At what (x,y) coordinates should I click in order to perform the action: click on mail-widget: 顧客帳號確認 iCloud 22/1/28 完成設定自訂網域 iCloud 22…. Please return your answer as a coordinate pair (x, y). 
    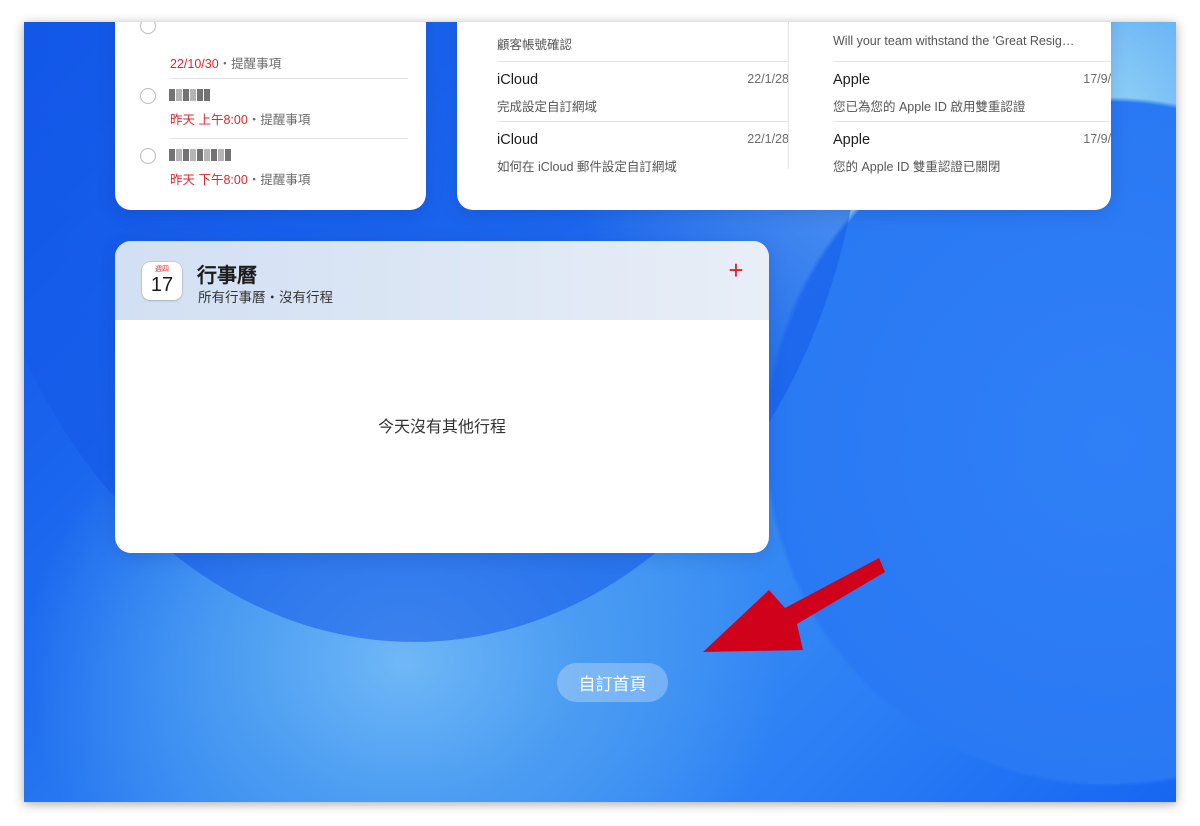
    Looking at the image, I should click on (784, 116).